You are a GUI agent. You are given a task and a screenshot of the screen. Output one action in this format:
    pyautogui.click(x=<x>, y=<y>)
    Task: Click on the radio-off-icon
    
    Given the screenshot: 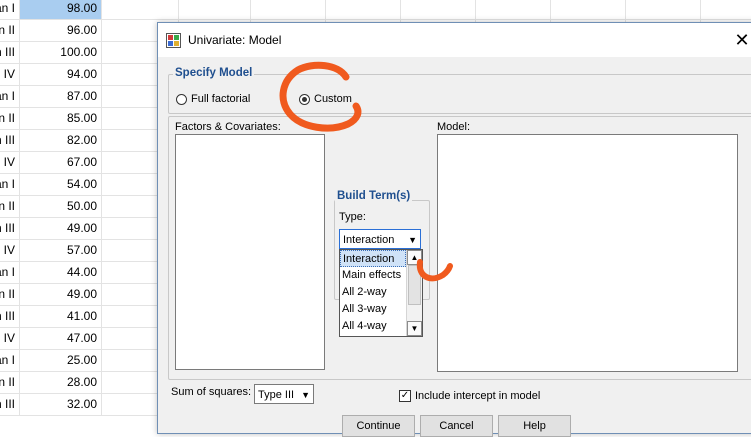 What is the action you would take?
    pyautogui.click(x=181, y=99)
    